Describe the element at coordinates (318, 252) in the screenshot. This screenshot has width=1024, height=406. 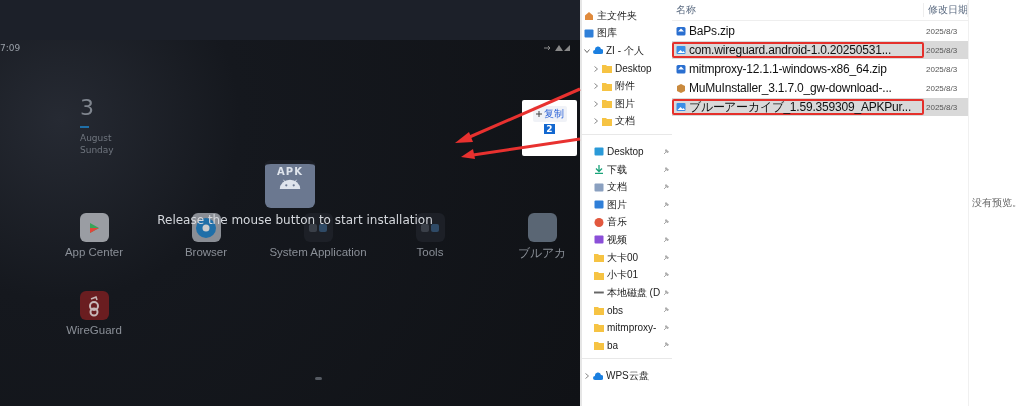
I see `app-label: System Application` at that location.